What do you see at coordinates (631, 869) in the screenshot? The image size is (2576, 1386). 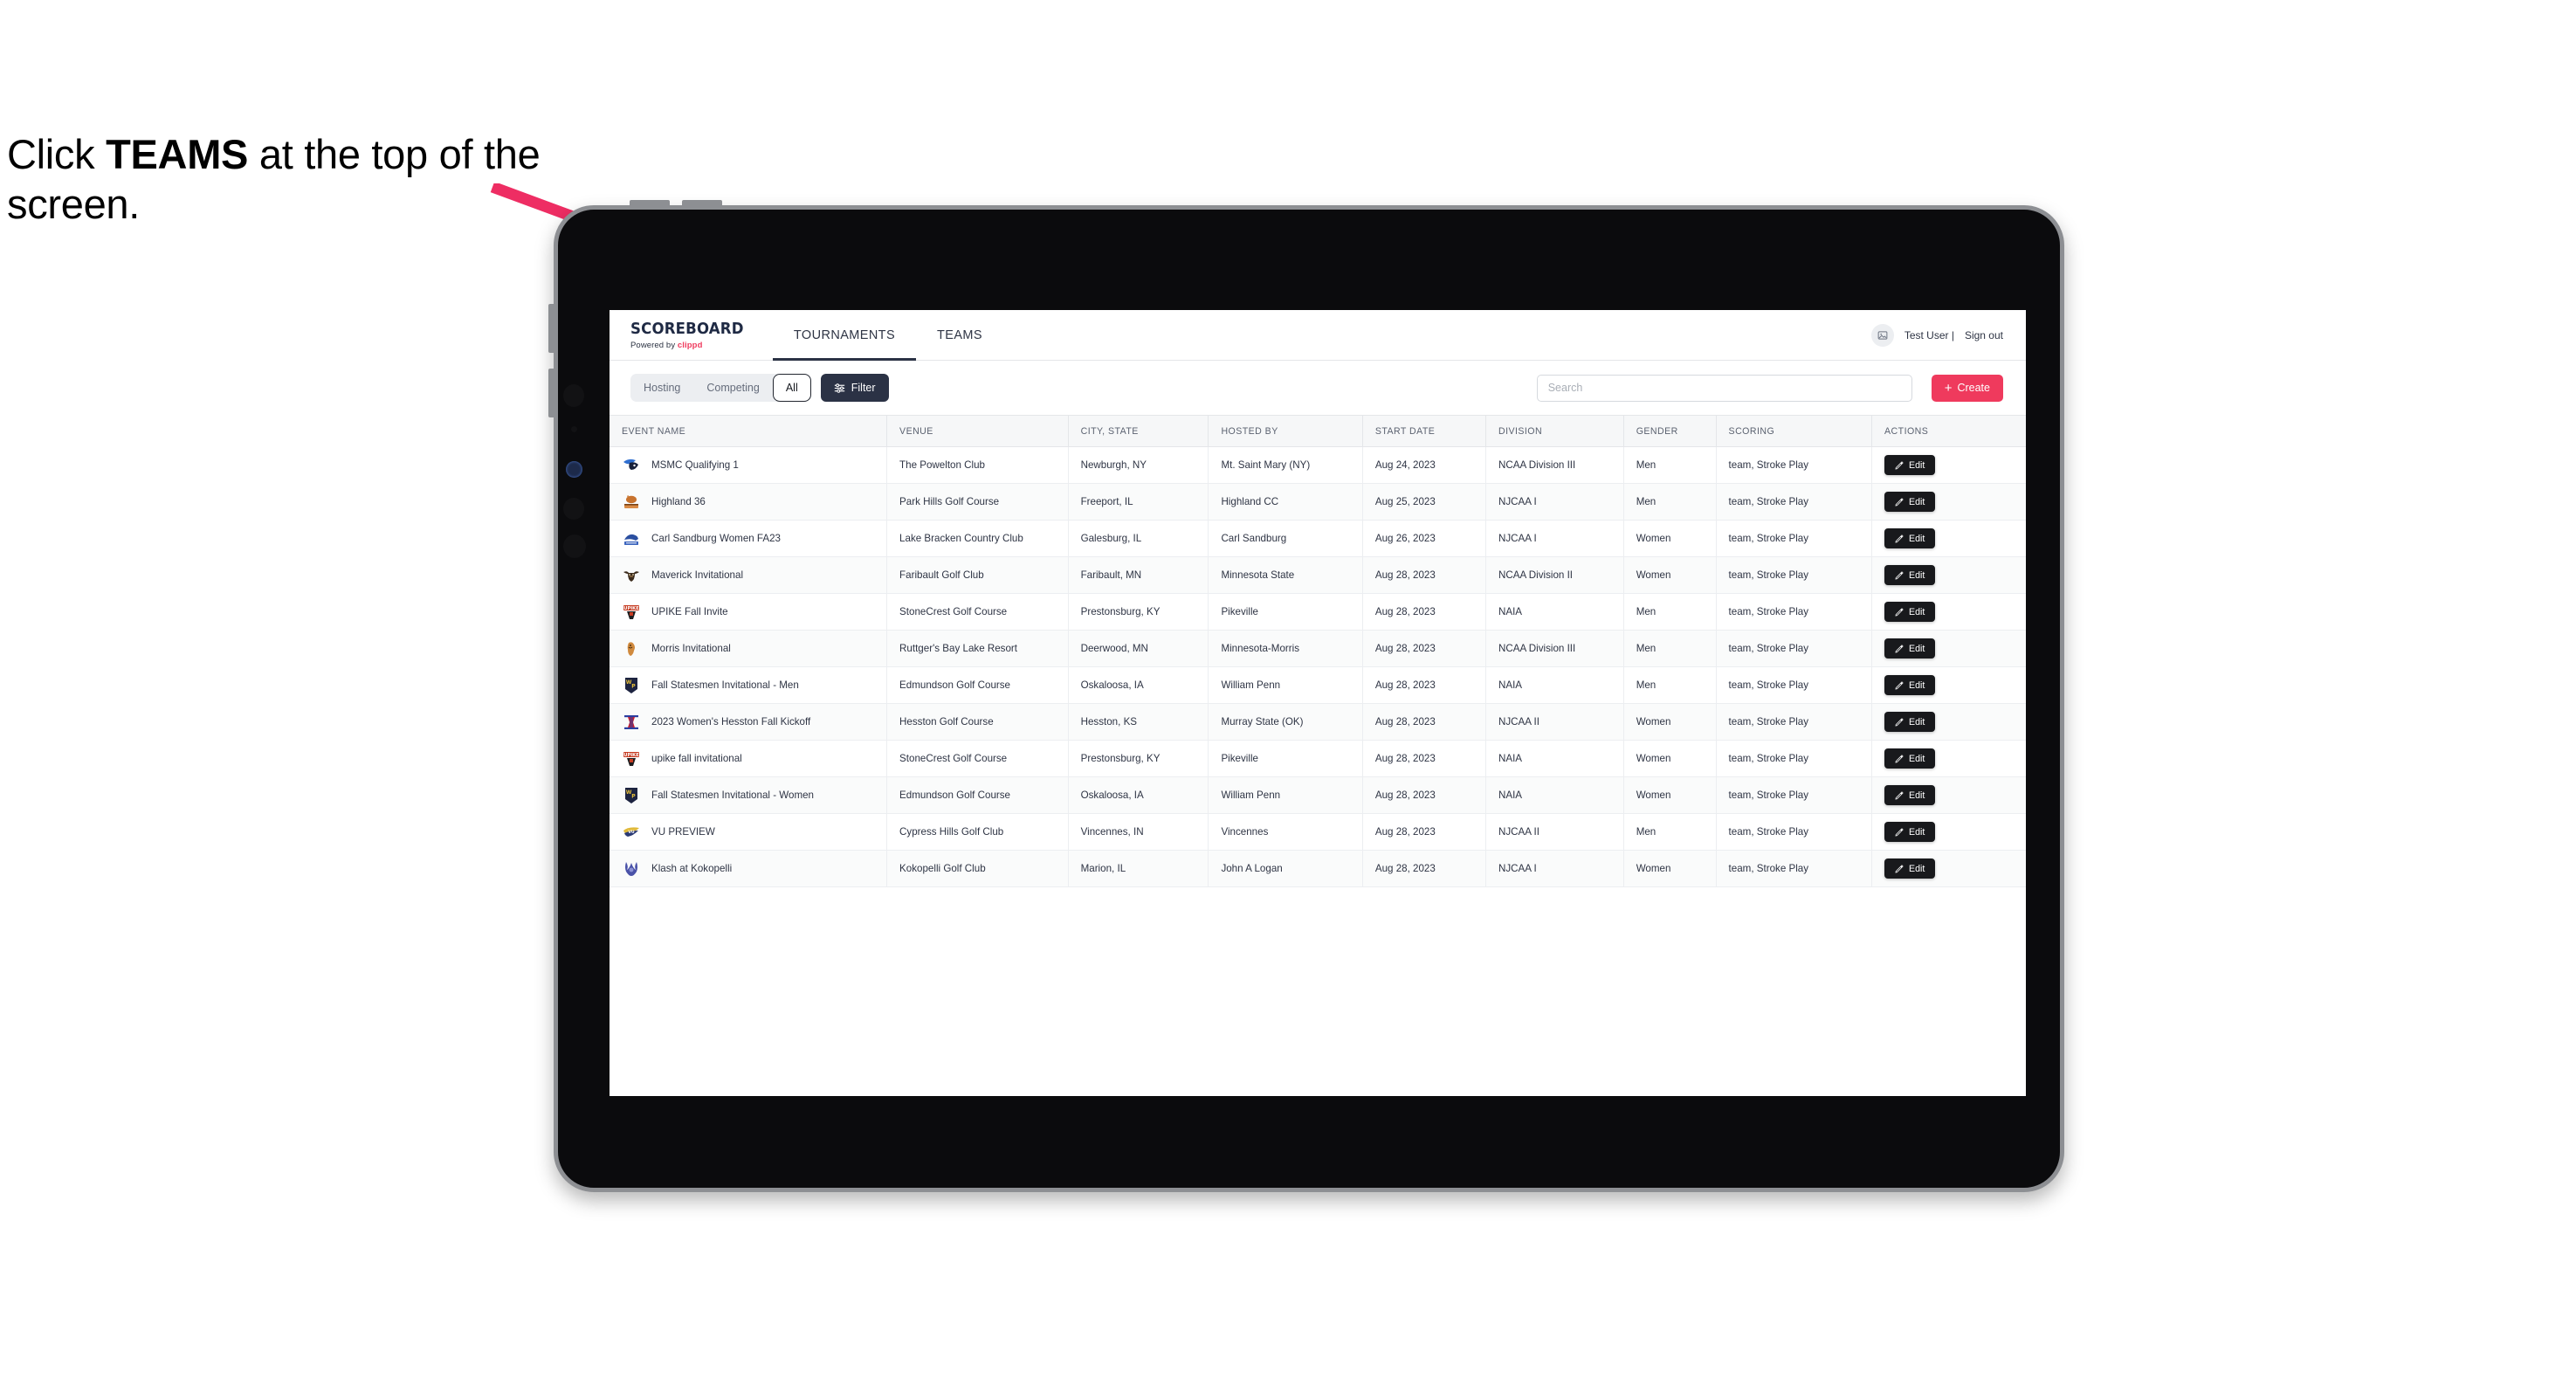 I see `john-a-logan-volunteer-logo` at bounding box center [631, 869].